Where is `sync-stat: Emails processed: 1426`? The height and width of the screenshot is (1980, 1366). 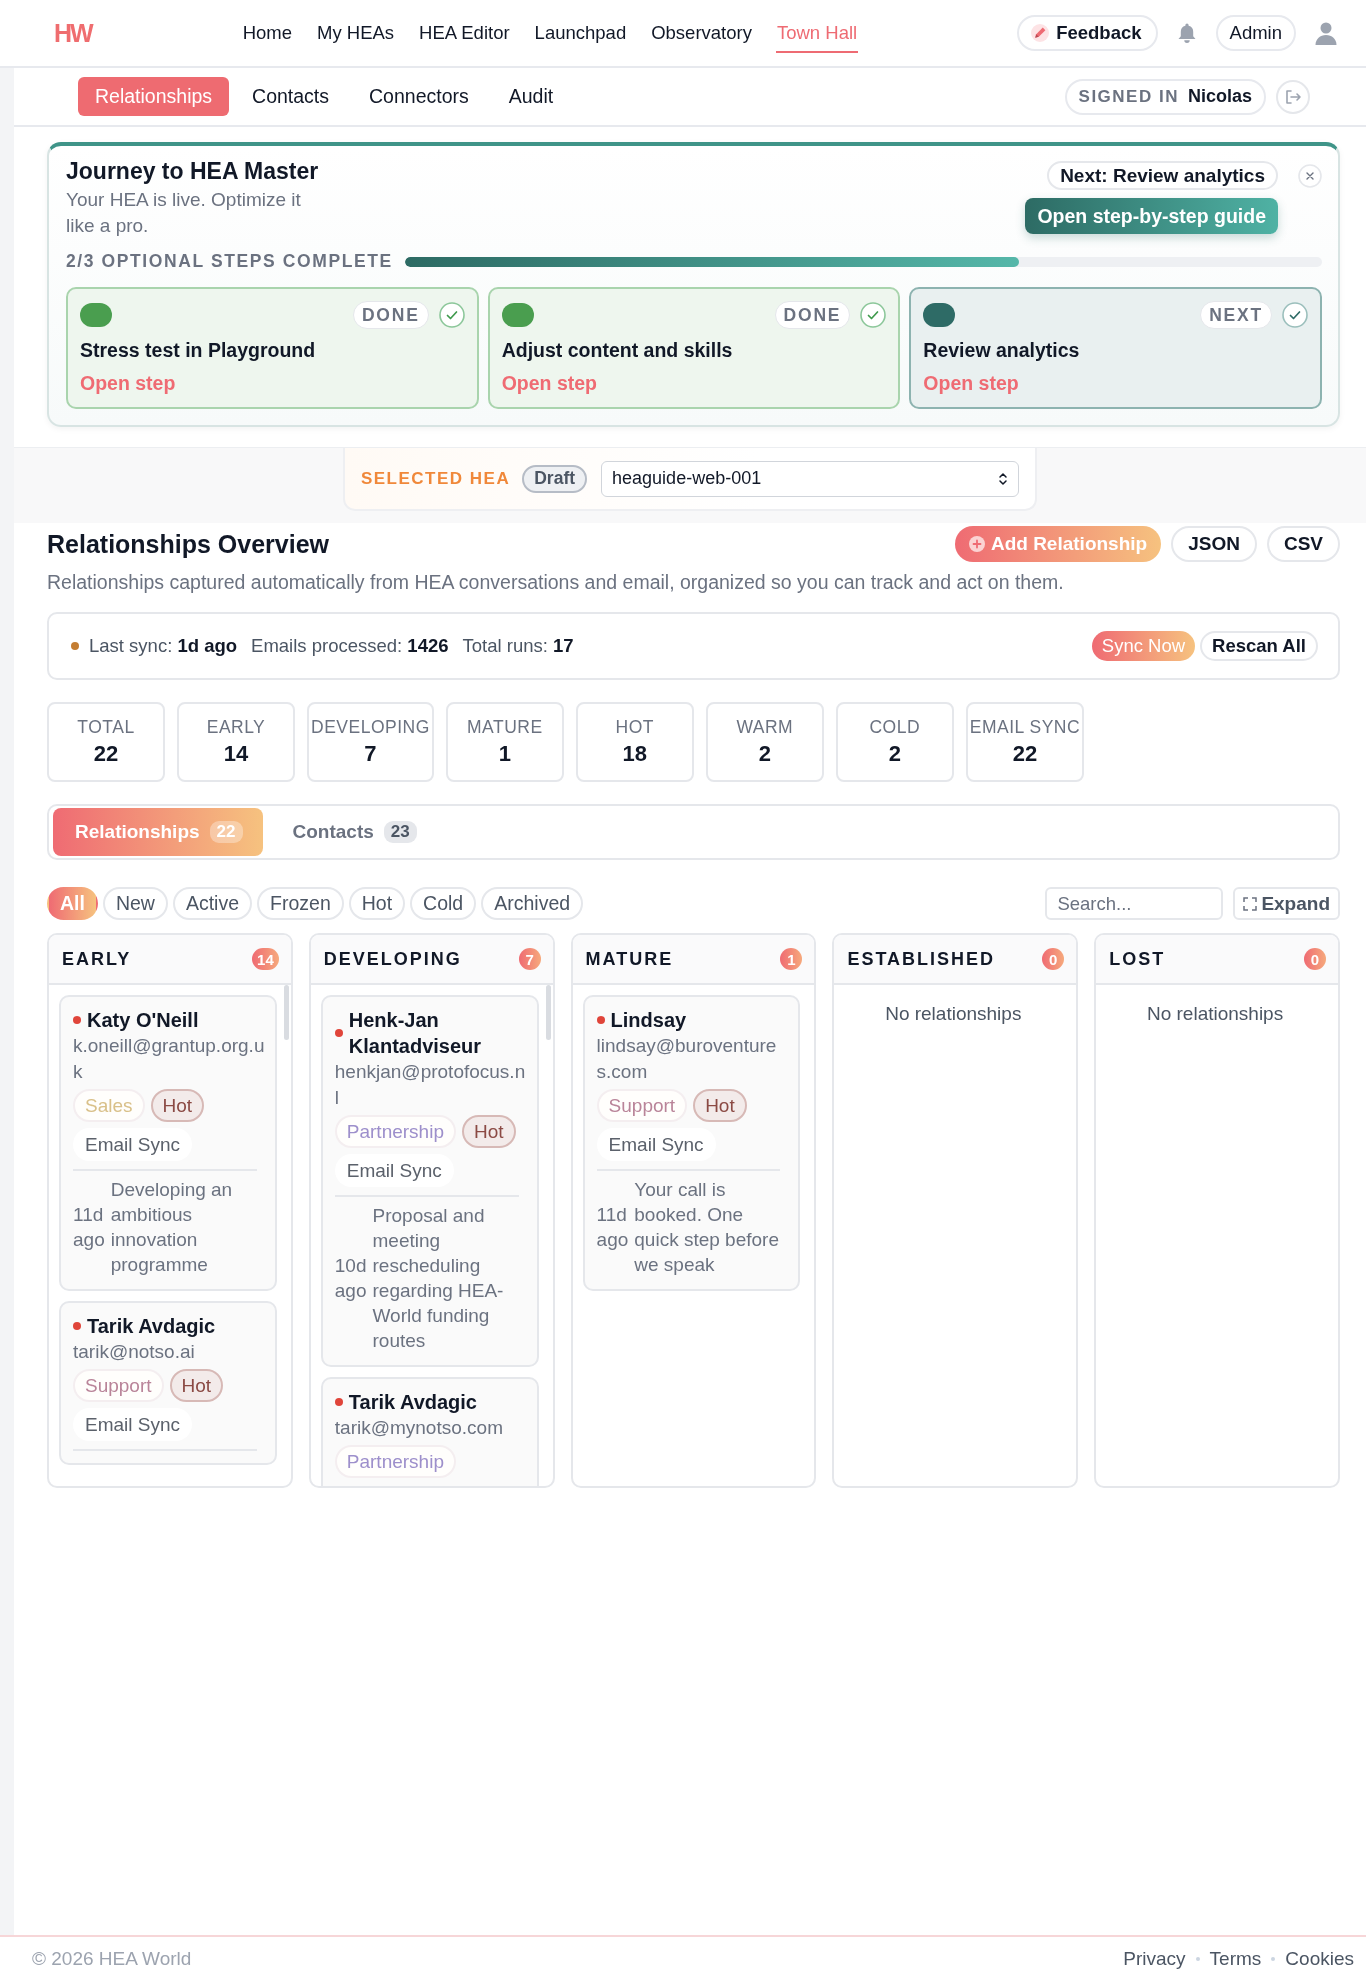 sync-stat: Emails processed: 1426 is located at coordinates (350, 646).